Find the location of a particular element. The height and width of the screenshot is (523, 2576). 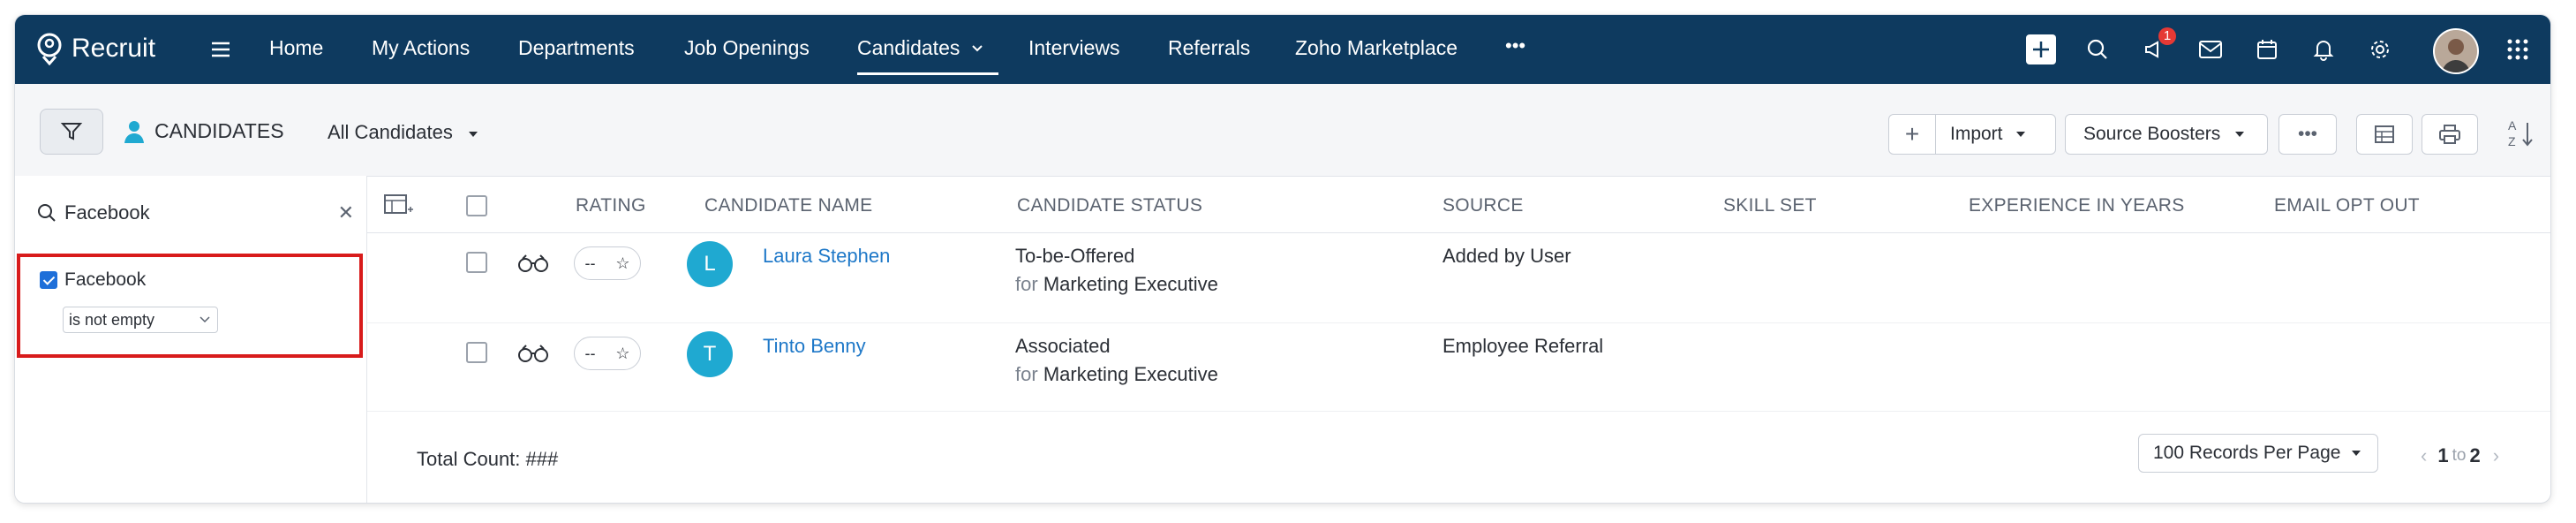

header-skill-set: SKILL SET is located at coordinates (1770, 205).